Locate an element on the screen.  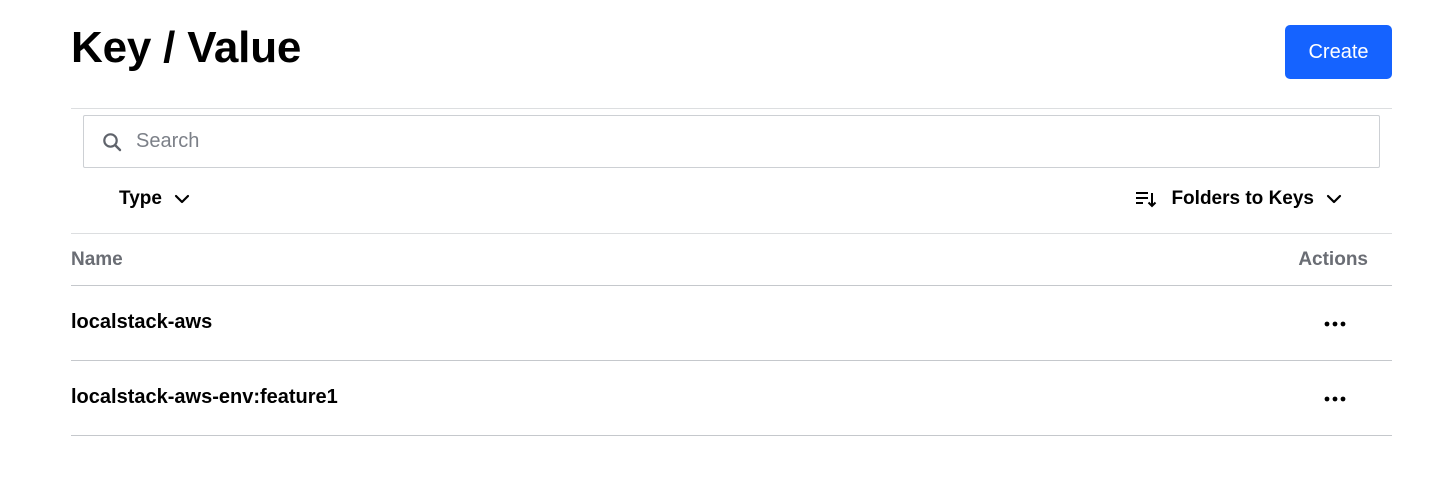
column-header-actions: Actions is located at coordinates (1333, 259).